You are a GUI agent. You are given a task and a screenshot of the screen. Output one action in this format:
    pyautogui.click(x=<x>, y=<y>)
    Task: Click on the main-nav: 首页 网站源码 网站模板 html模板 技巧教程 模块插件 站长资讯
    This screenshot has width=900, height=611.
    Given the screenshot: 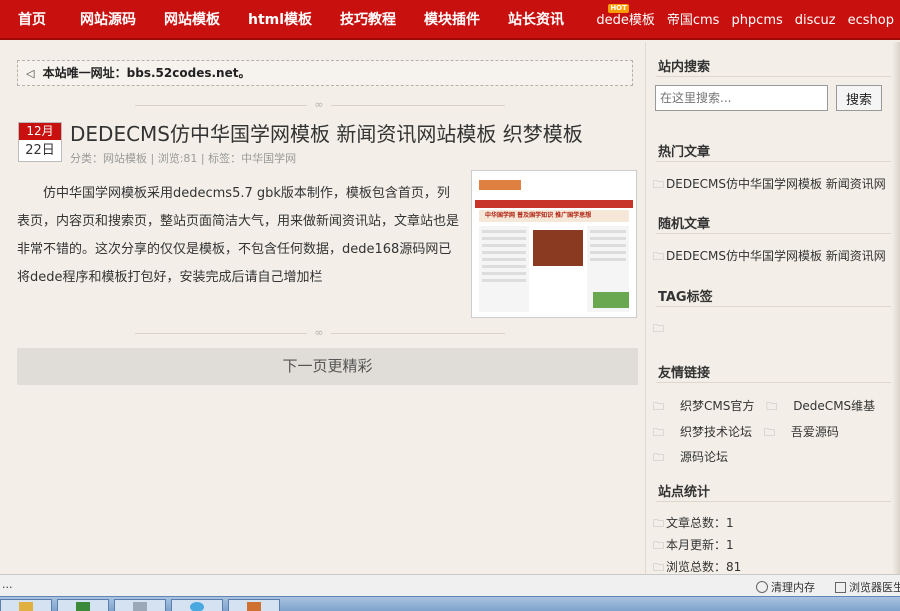 What is the action you would take?
    pyautogui.click(x=289, y=20)
    